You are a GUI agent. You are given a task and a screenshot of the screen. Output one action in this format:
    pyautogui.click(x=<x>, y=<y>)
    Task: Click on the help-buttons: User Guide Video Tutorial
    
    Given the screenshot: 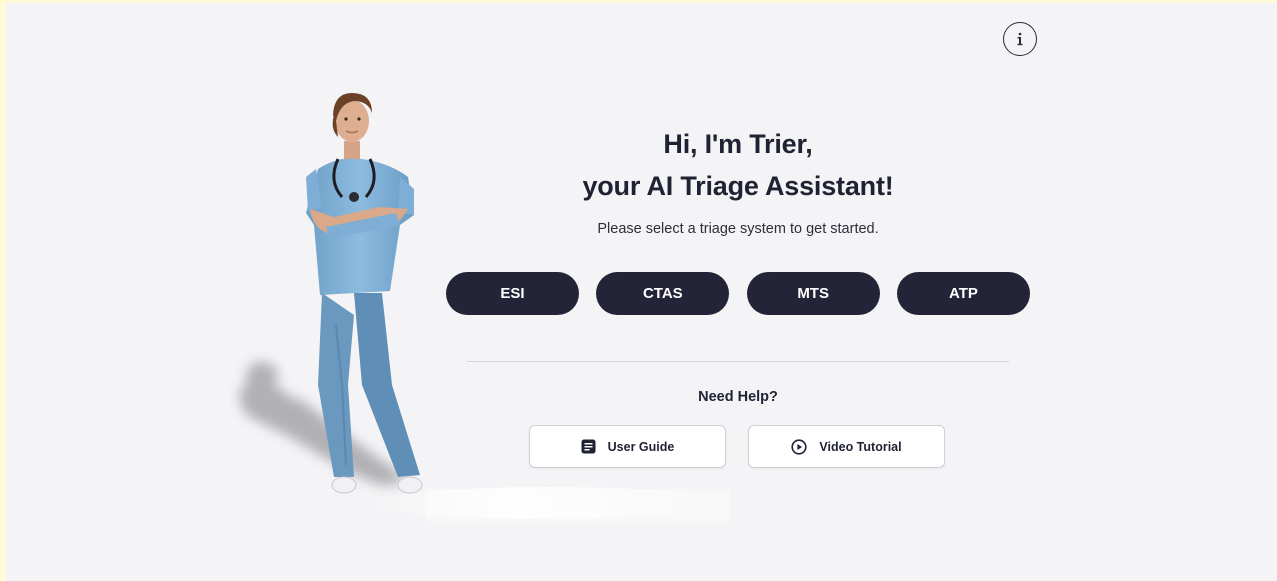 What is the action you would take?
    pyautogui.click(x=737, y=446)
    